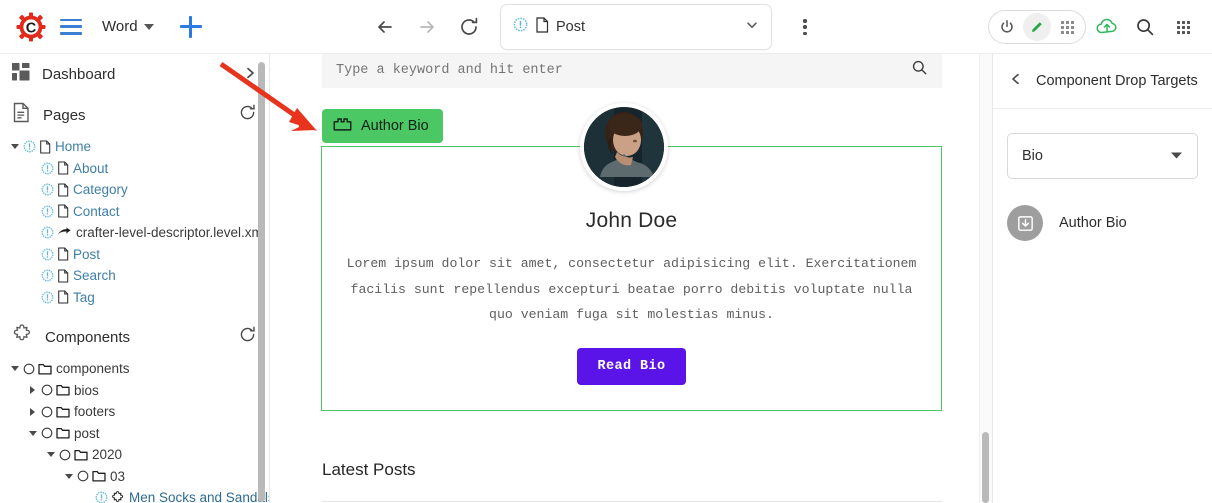 The image size is (1212, 503). I want to click on tree-item: Search, so click(134, 276).